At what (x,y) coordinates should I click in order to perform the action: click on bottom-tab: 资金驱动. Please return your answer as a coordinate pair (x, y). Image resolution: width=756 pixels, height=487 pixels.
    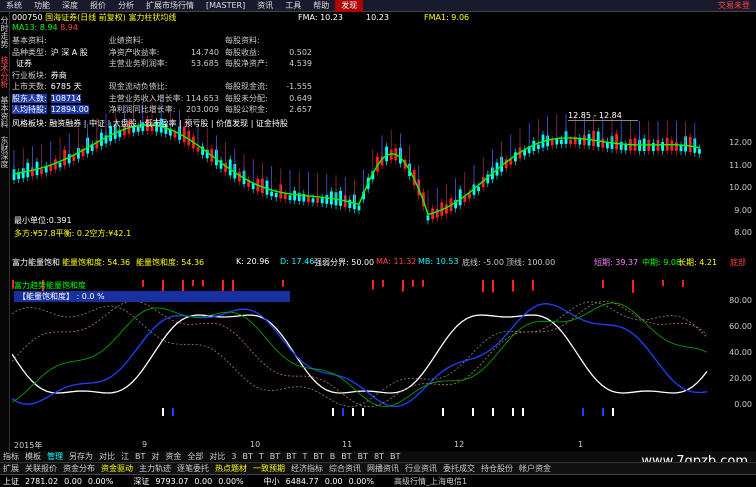
    Looking at the image, I should click on (117, 468).